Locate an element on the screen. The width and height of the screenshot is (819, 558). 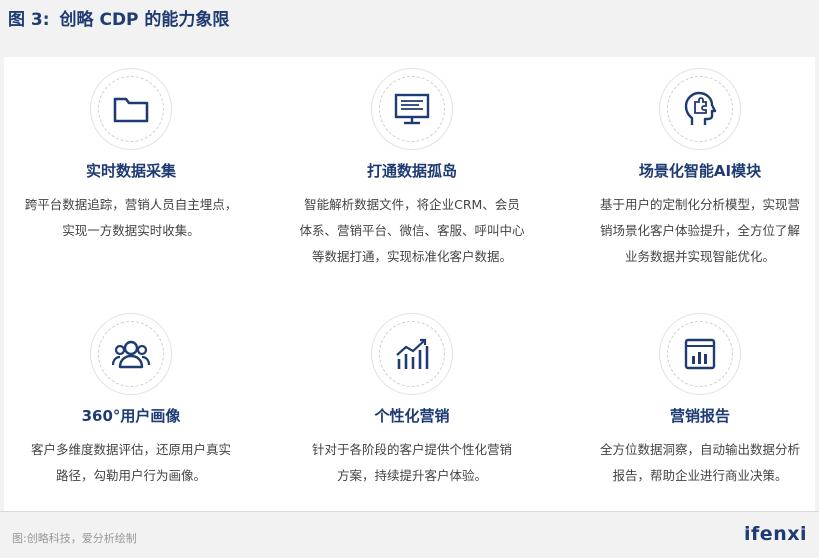
desc-line: 路径，勾勒用户行为画像。 is located at coordinates (130, 475).